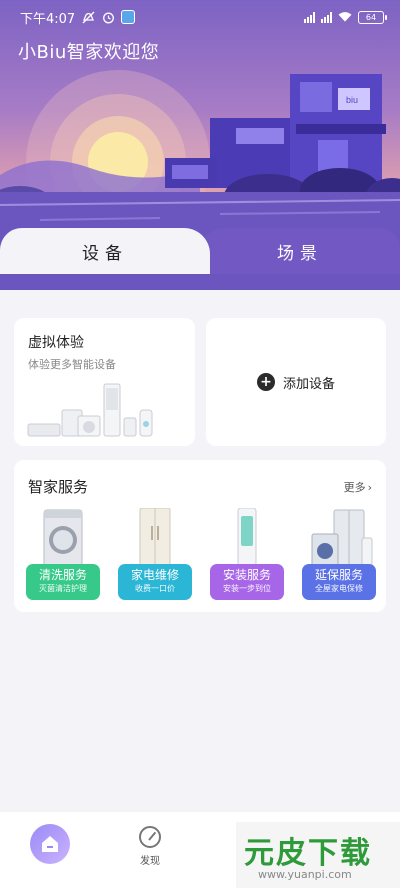 The image size is (400, 888). Describe the element at coordinates (63, 537) in the screenshot. I see `washing-machine-icon` at that location.